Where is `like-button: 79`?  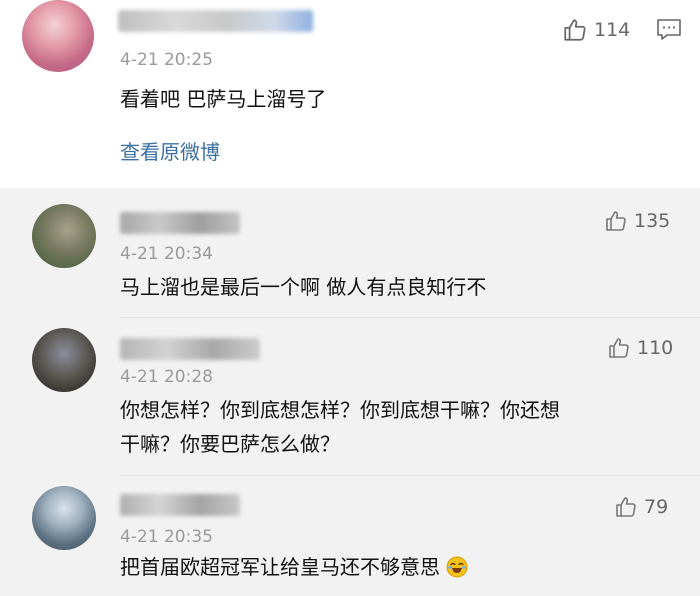
like-button: 79 is located at coordinates (641, 507).